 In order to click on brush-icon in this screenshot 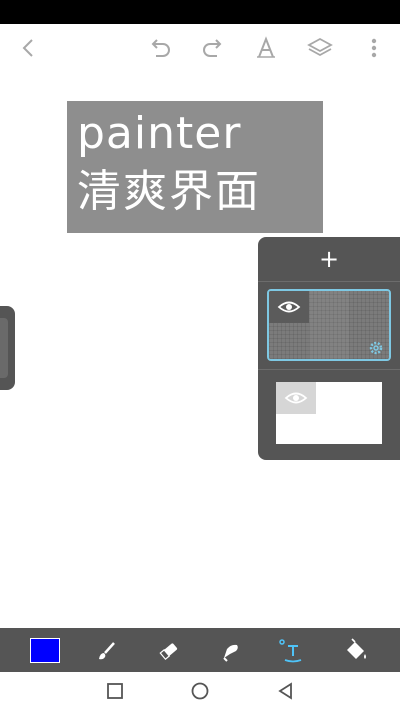, I will do `click(107, 651)`.